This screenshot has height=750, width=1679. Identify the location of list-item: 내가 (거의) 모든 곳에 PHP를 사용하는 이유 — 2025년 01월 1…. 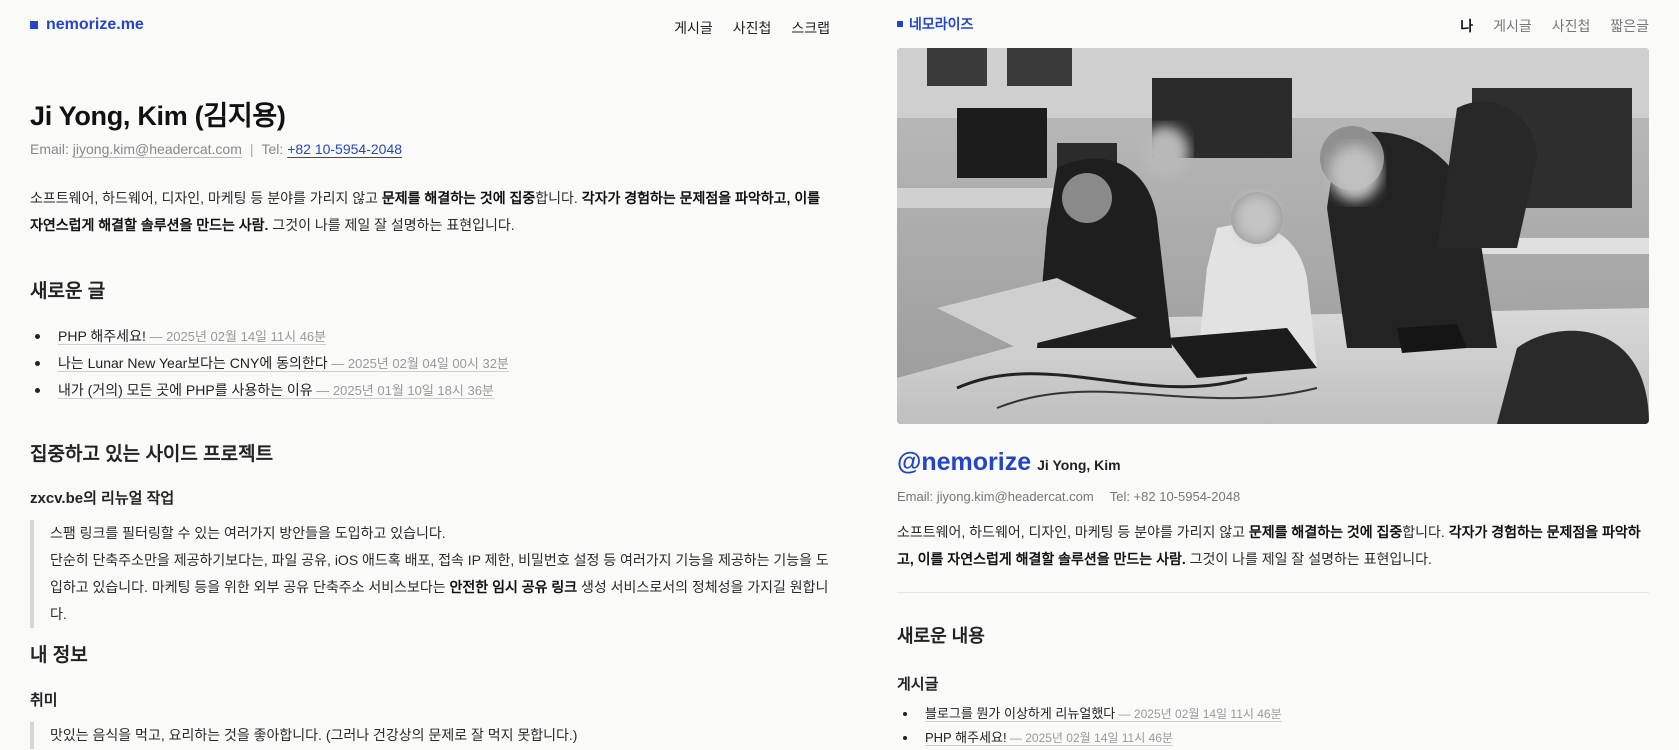
(430, 390).